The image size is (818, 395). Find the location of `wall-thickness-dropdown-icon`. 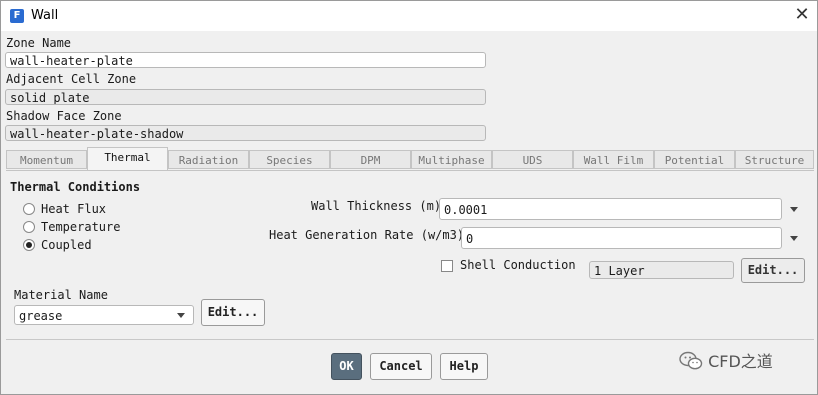

wall-thickness-dropdown-icon is located at coordinates (794, 209).